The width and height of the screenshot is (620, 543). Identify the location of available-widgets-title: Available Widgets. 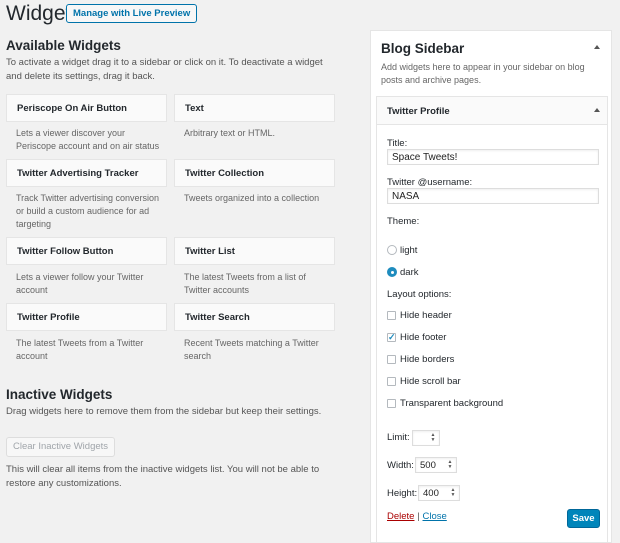
(63, 45).